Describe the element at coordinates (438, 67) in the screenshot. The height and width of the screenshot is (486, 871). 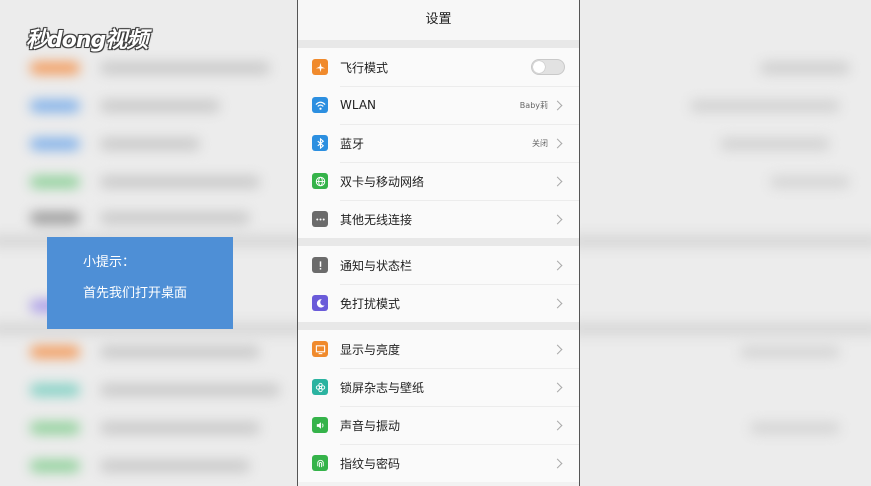
I see `settings-item-airplane-mode: 飞行模式` at that location.